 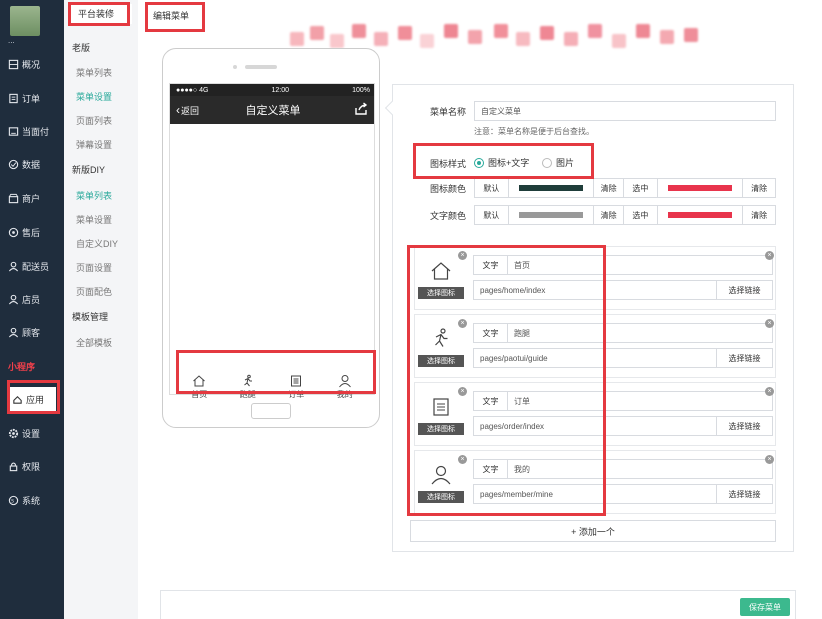 I want to click on subnav-group-template: 模板管理, so click(x=90, y=317).